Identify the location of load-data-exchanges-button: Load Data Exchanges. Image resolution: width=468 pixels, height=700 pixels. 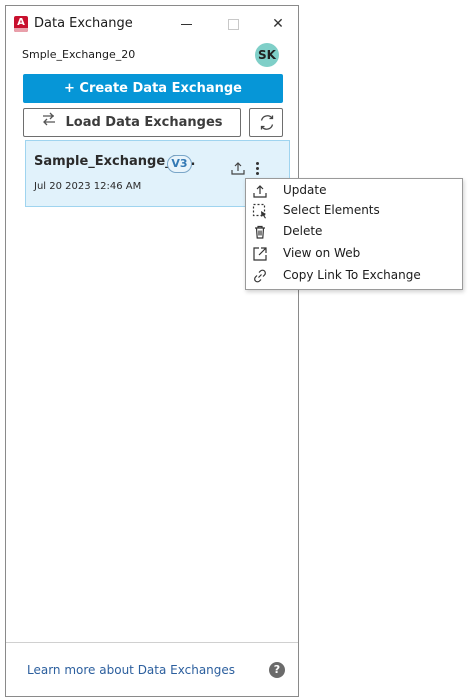
(132, 122).